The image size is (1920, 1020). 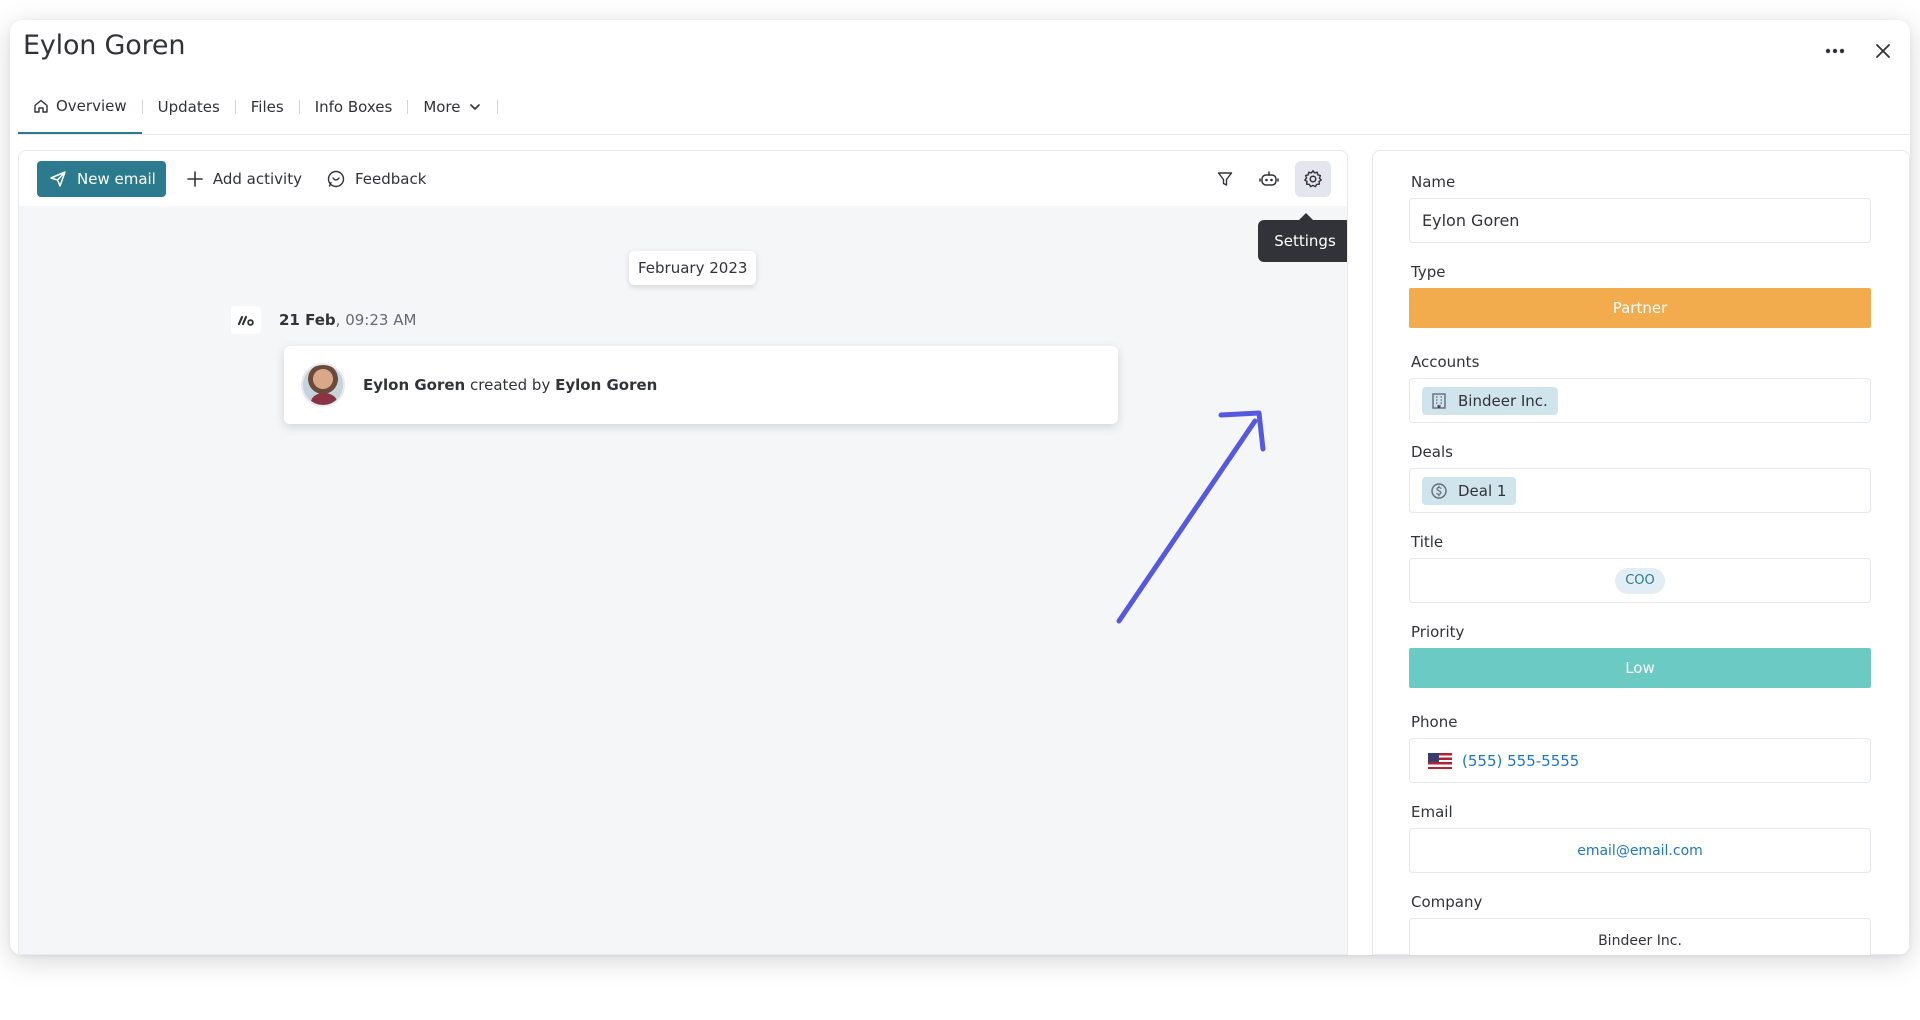 I want to click on field-label: Accounts, so click(x=1445, y=362).